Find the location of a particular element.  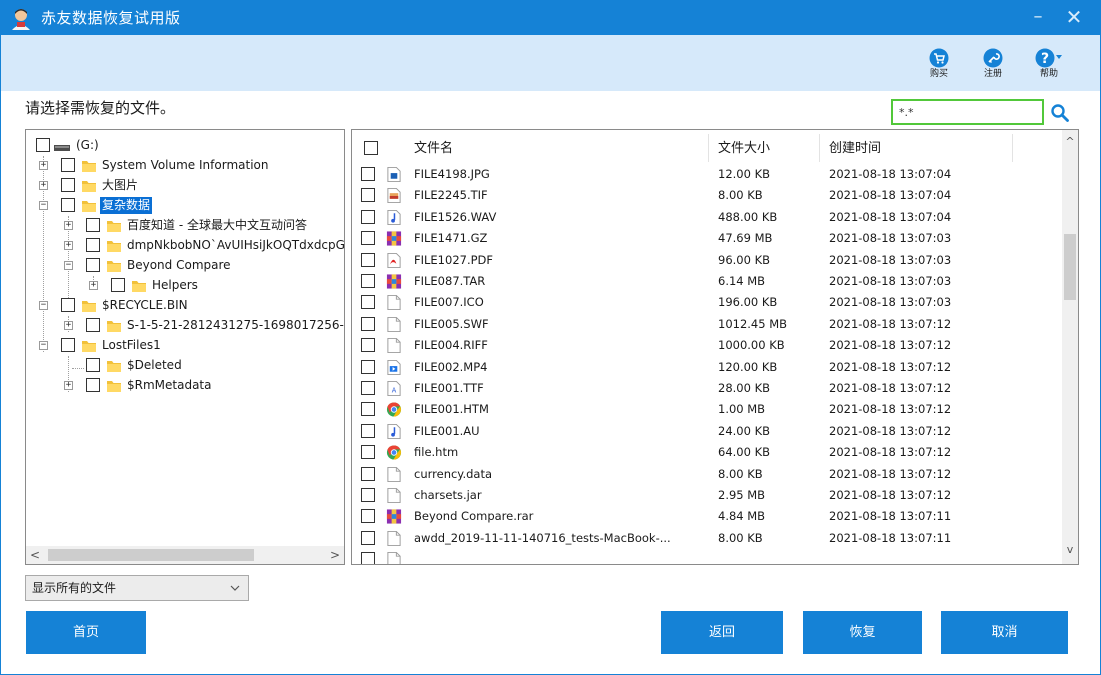

register-button: 注册 is located at coordinates (993, 68).